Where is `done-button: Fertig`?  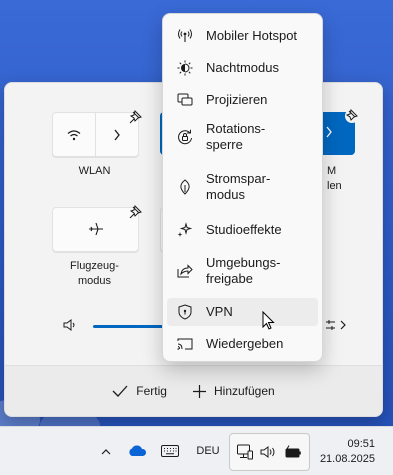
done-button: Fertig is located at coordinates (139, 391).